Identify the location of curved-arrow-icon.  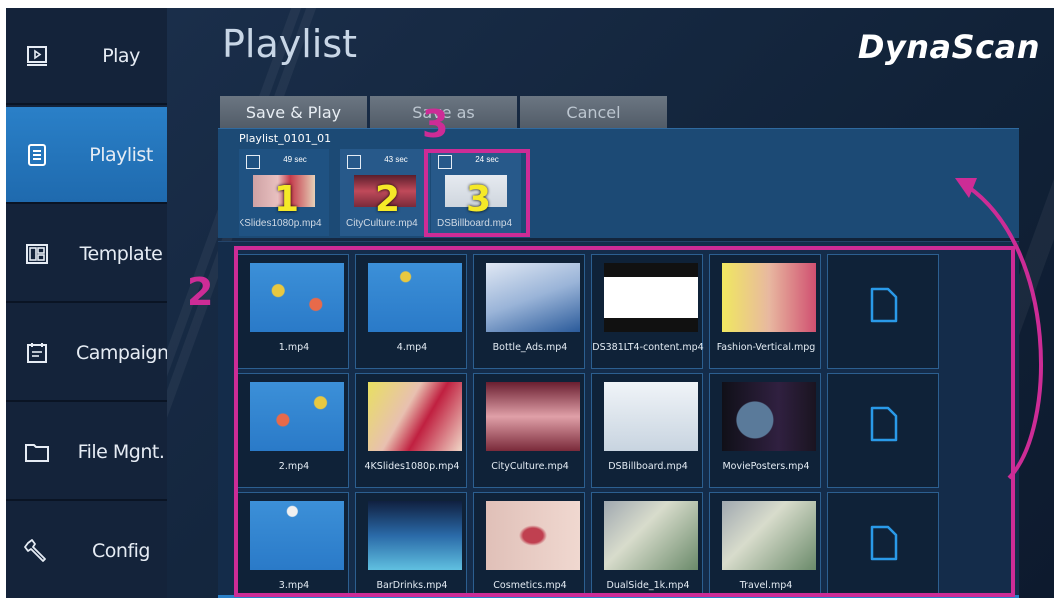
(999, 329).